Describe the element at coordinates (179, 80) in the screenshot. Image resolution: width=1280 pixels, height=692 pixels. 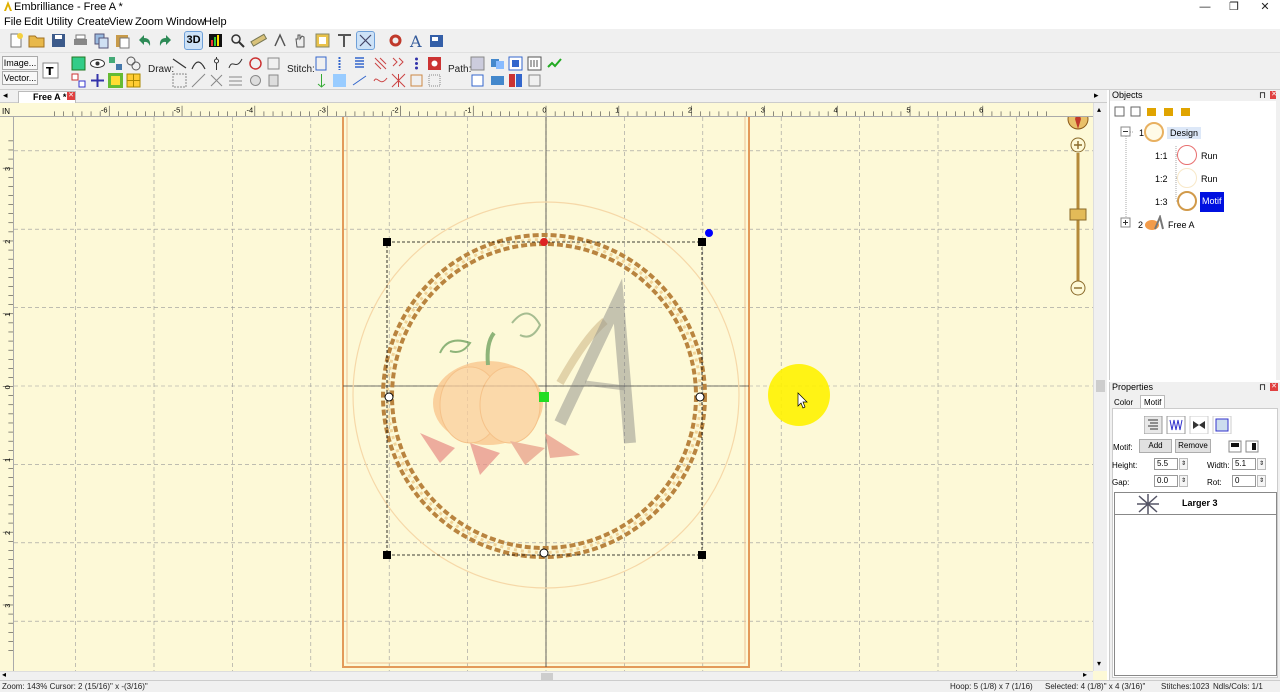
I see `box-select-icon` at that location.